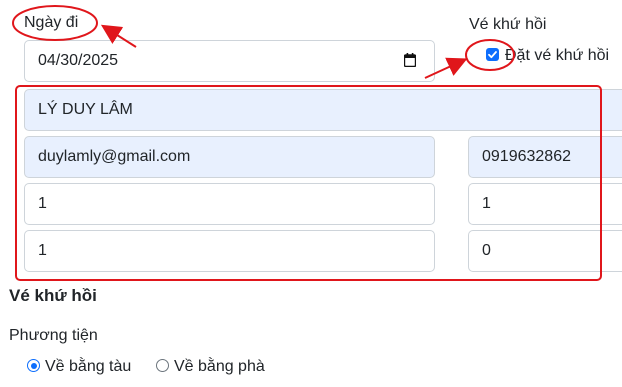 This screenshot has height=387, width=622. Describe the element at coordinates (229, 251) in the screenshot. I see `vehicle-quantity-input: 1` at that location.